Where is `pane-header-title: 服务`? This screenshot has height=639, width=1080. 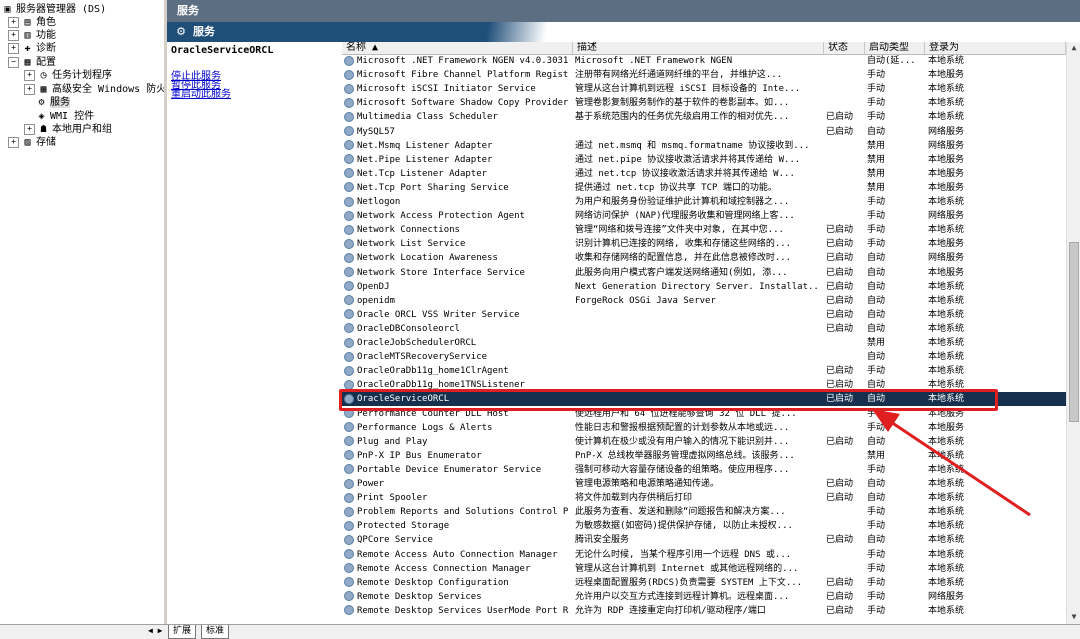 pane-header-title: 服务 is located at coordinates (188, 10).